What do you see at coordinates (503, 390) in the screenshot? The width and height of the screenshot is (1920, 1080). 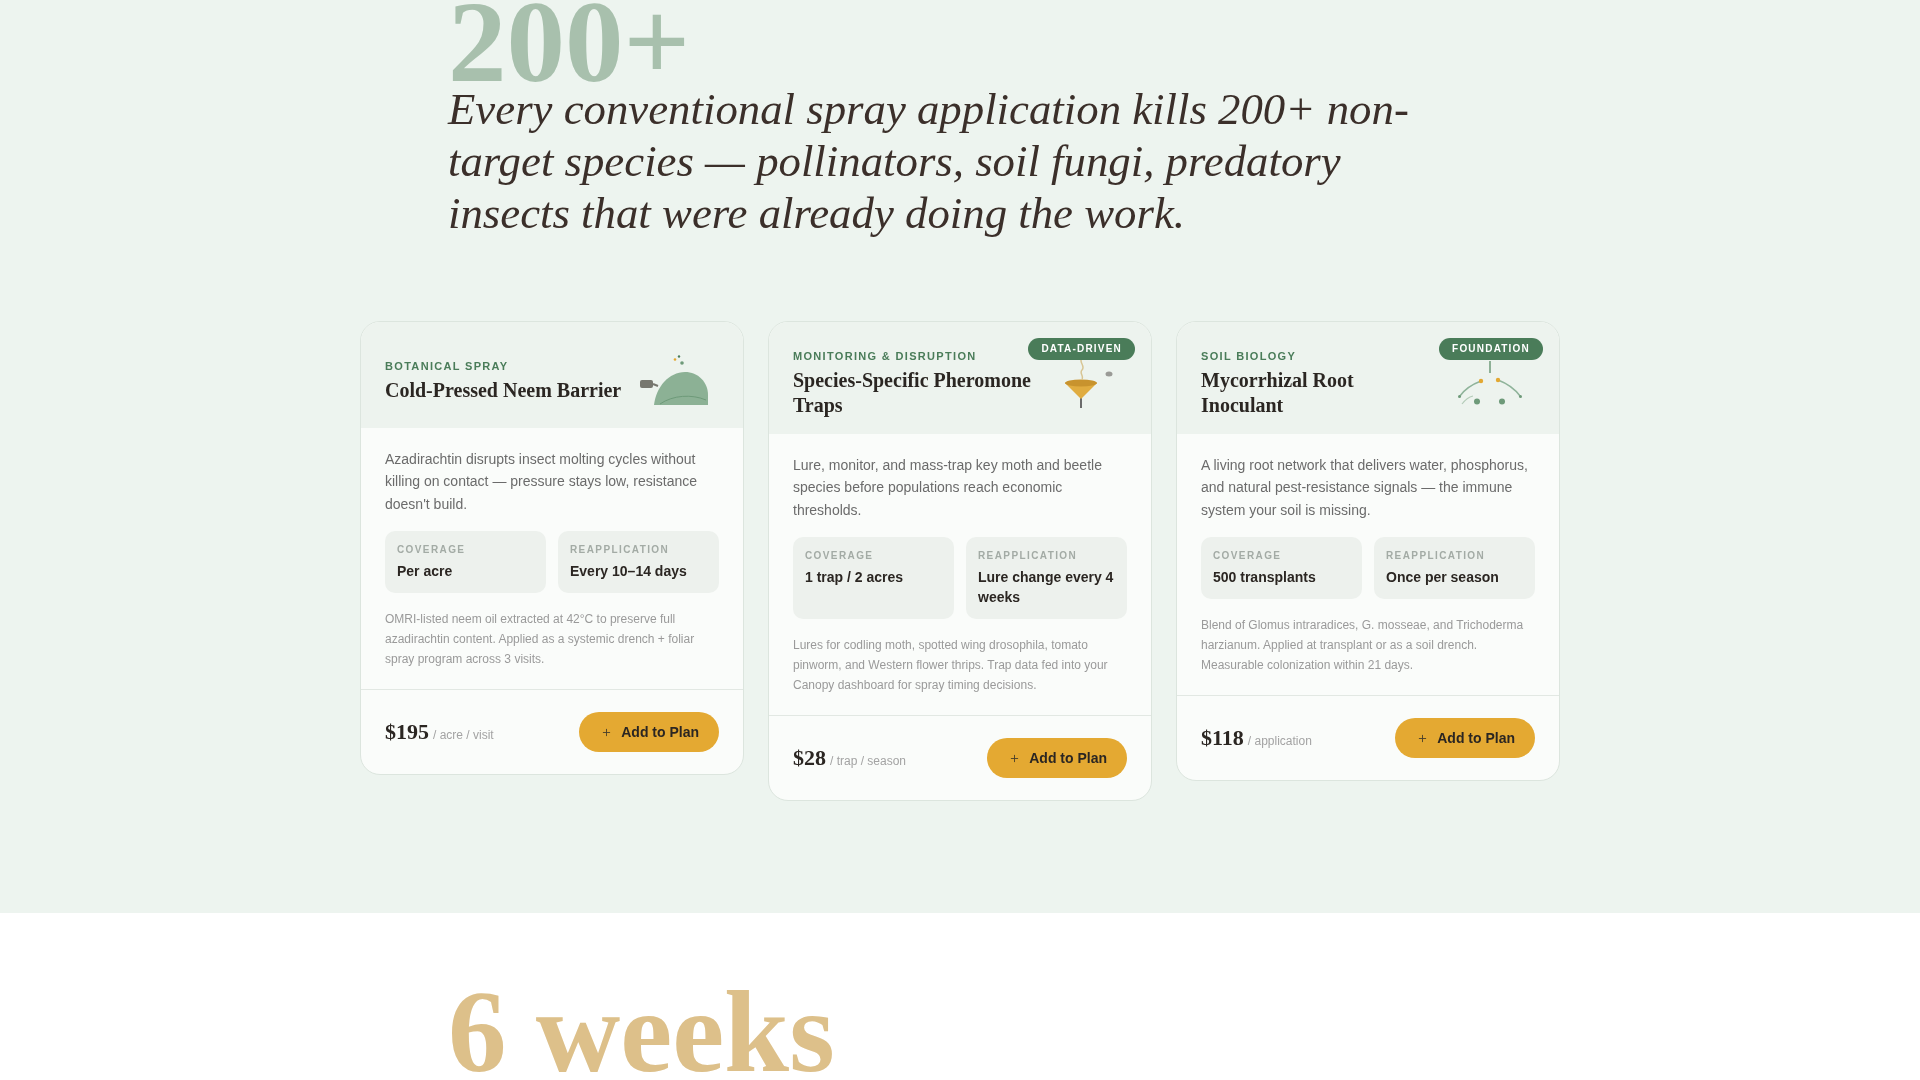 I see `product-title: Cold-Pressed Neem Barrier` at bounding box center [503, 390].